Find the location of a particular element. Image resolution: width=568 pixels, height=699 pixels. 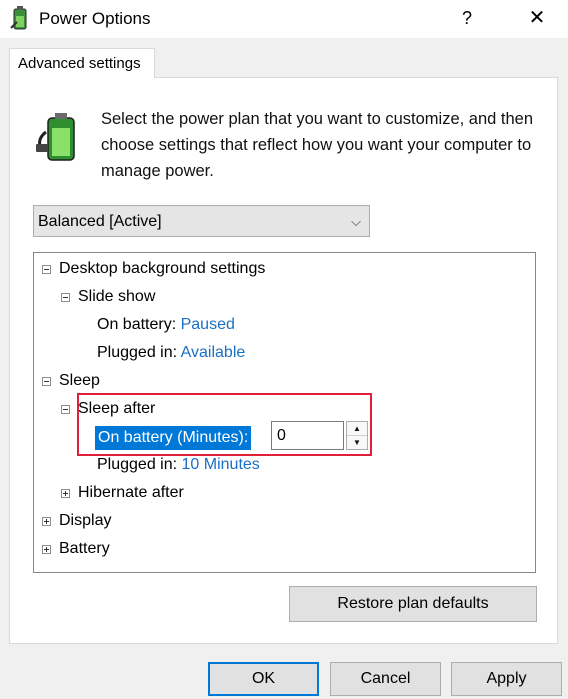

tree-item-sleep-plugged-in: Plugged in: 10 Minutes is located at coordinates (178, 465).